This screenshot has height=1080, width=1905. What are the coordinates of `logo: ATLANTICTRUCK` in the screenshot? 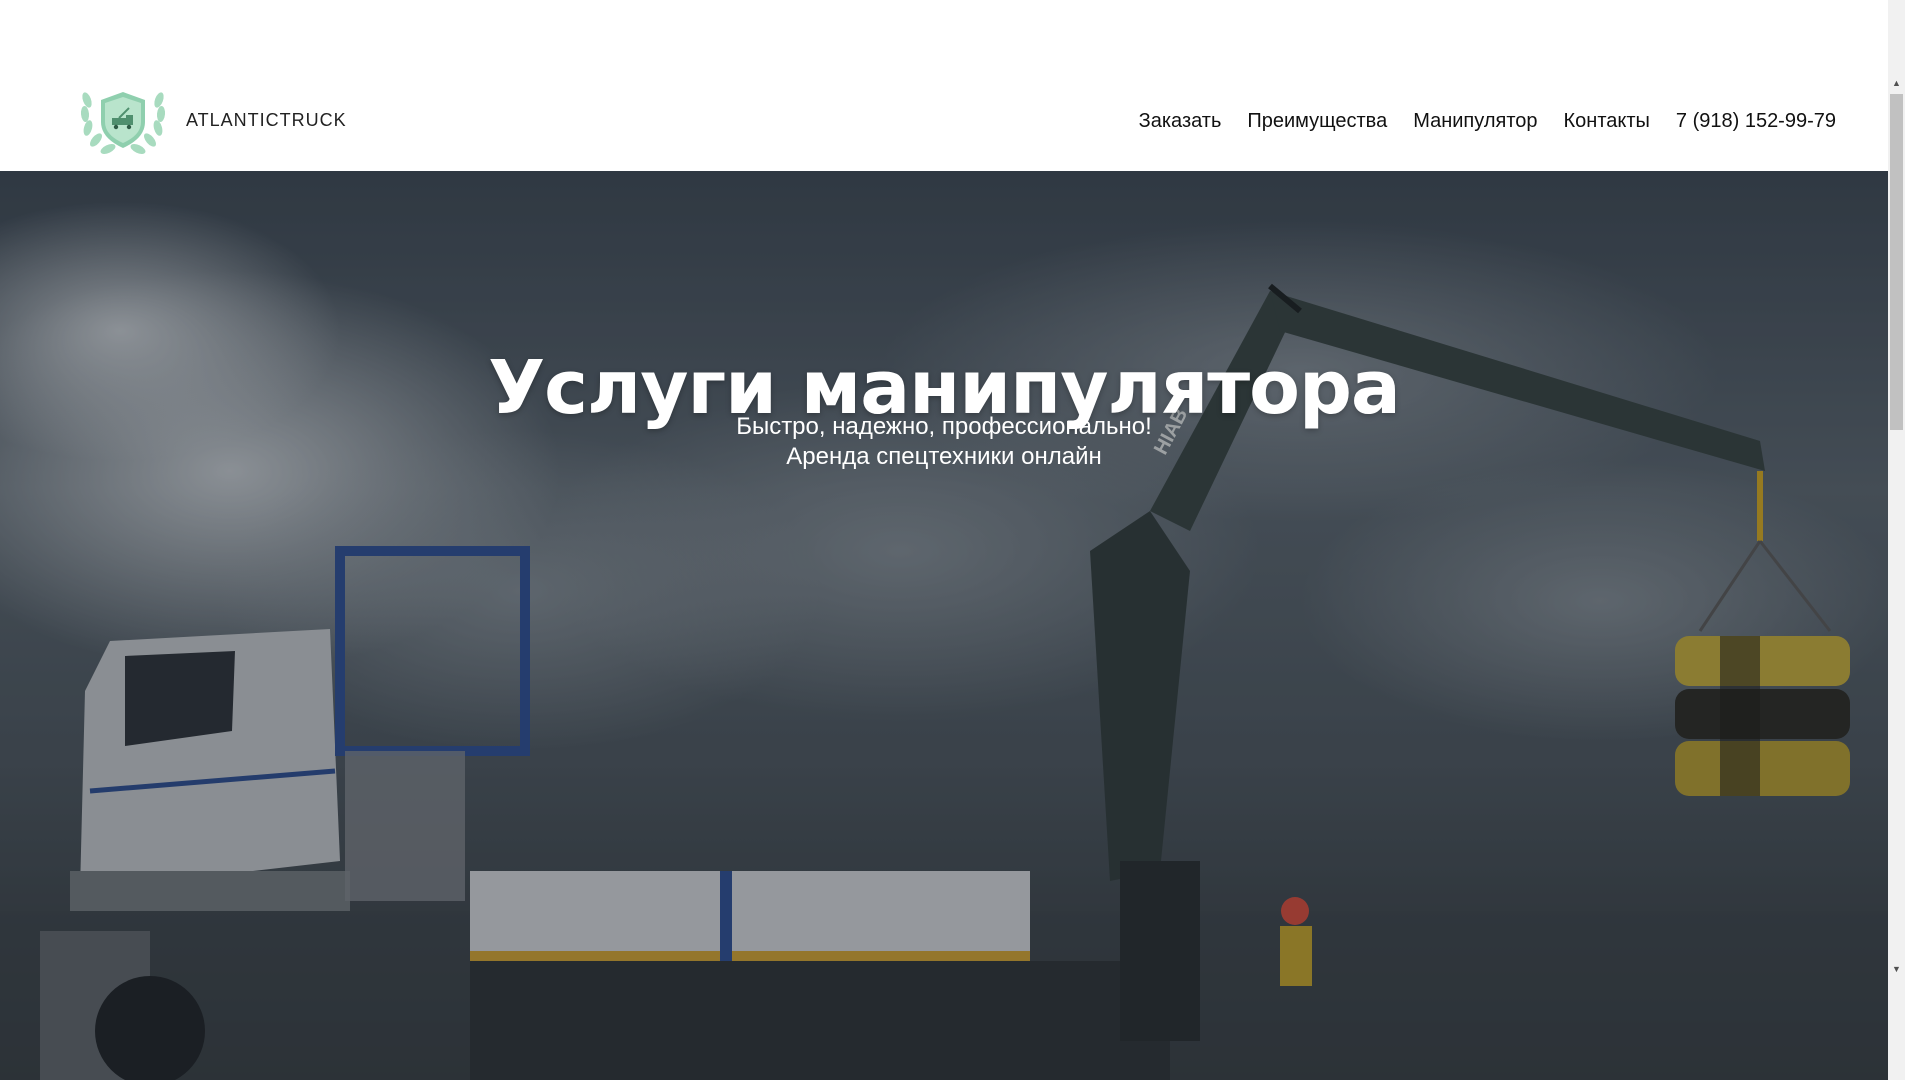 It's located at (212, 120).